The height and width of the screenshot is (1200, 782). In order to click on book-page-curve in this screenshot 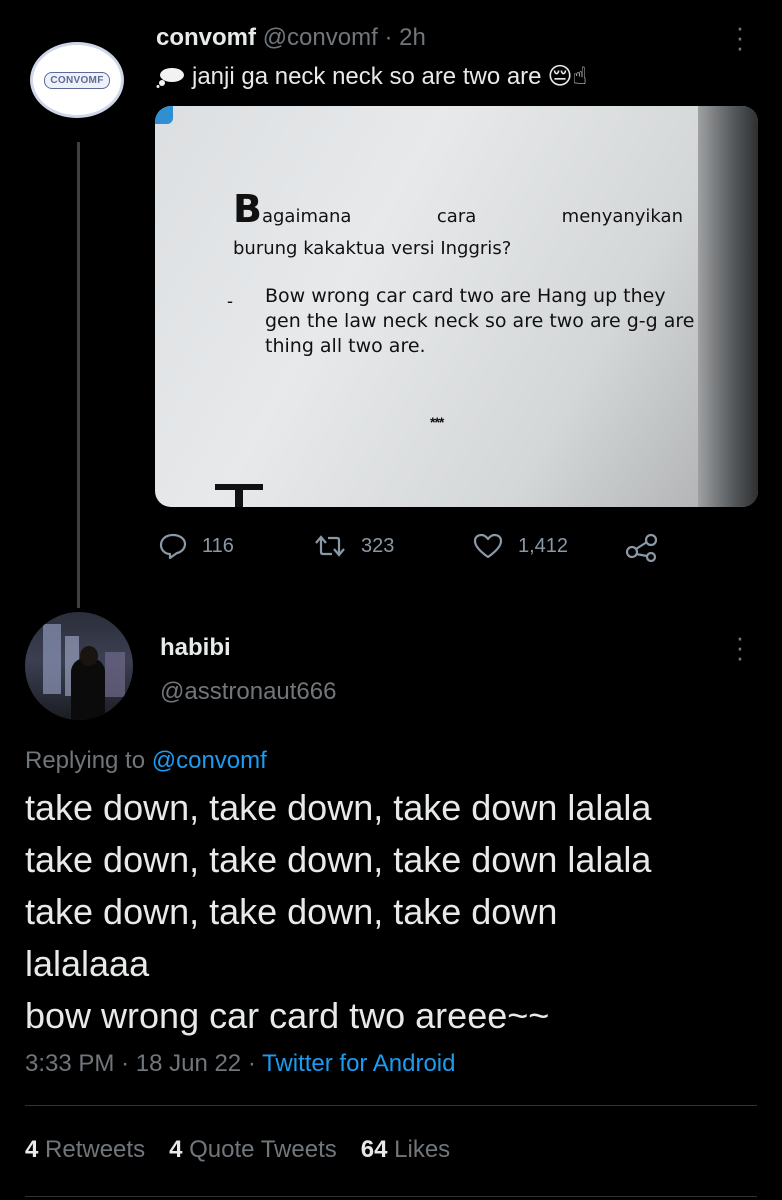, I will do `click(728, 306)`.